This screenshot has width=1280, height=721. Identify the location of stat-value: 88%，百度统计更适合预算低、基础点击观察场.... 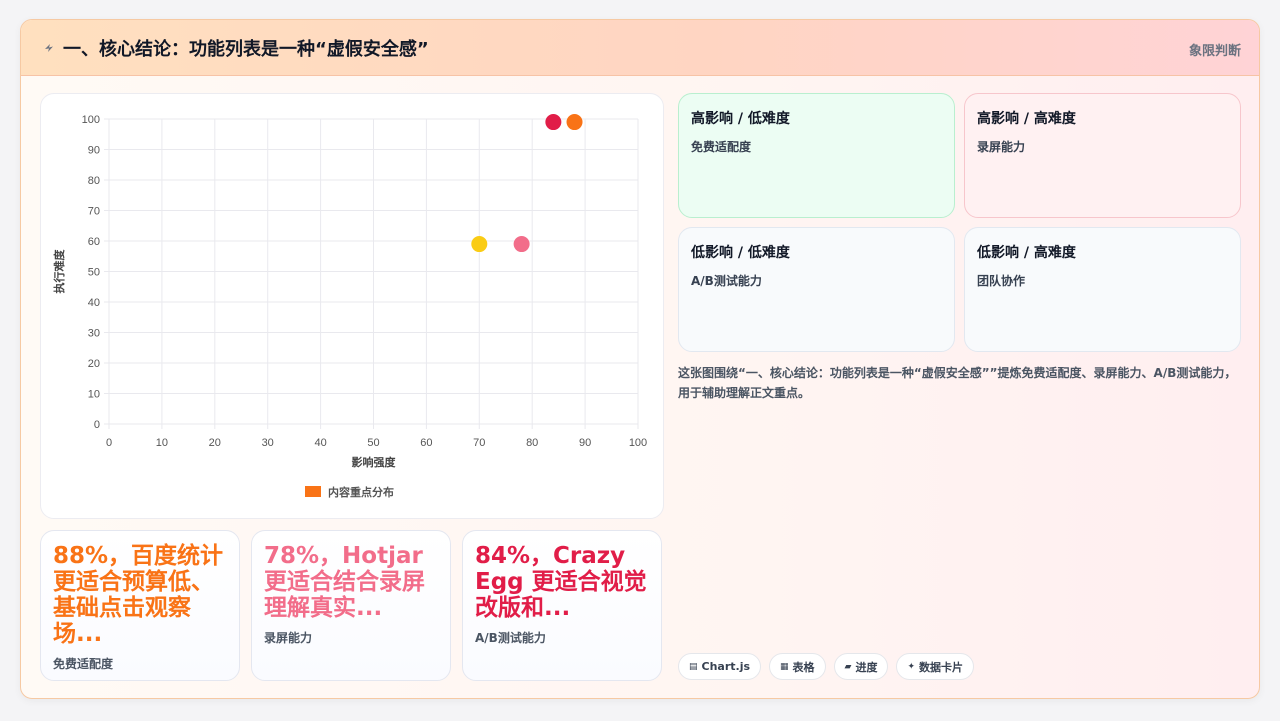
(138, 595).